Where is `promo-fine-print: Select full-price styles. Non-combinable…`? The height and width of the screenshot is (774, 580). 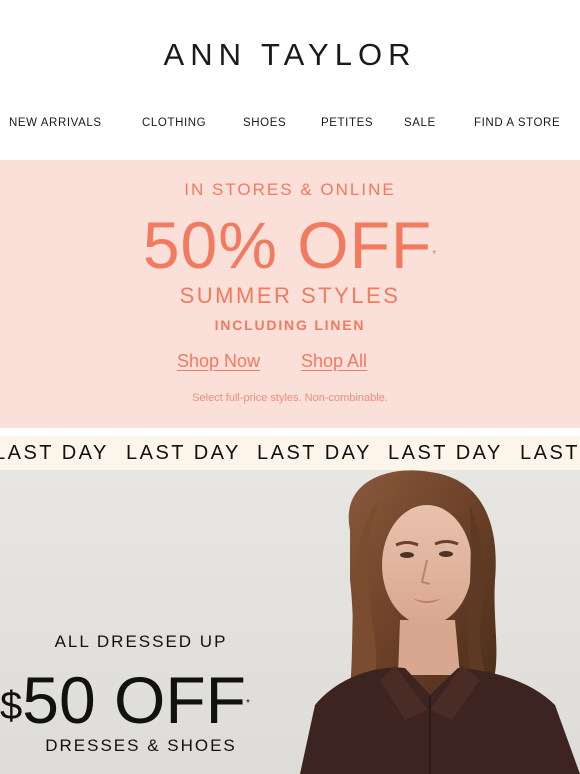 promo-fine-print: Select full-price styles. Non-combinable… is located at coordinates (290, 398).